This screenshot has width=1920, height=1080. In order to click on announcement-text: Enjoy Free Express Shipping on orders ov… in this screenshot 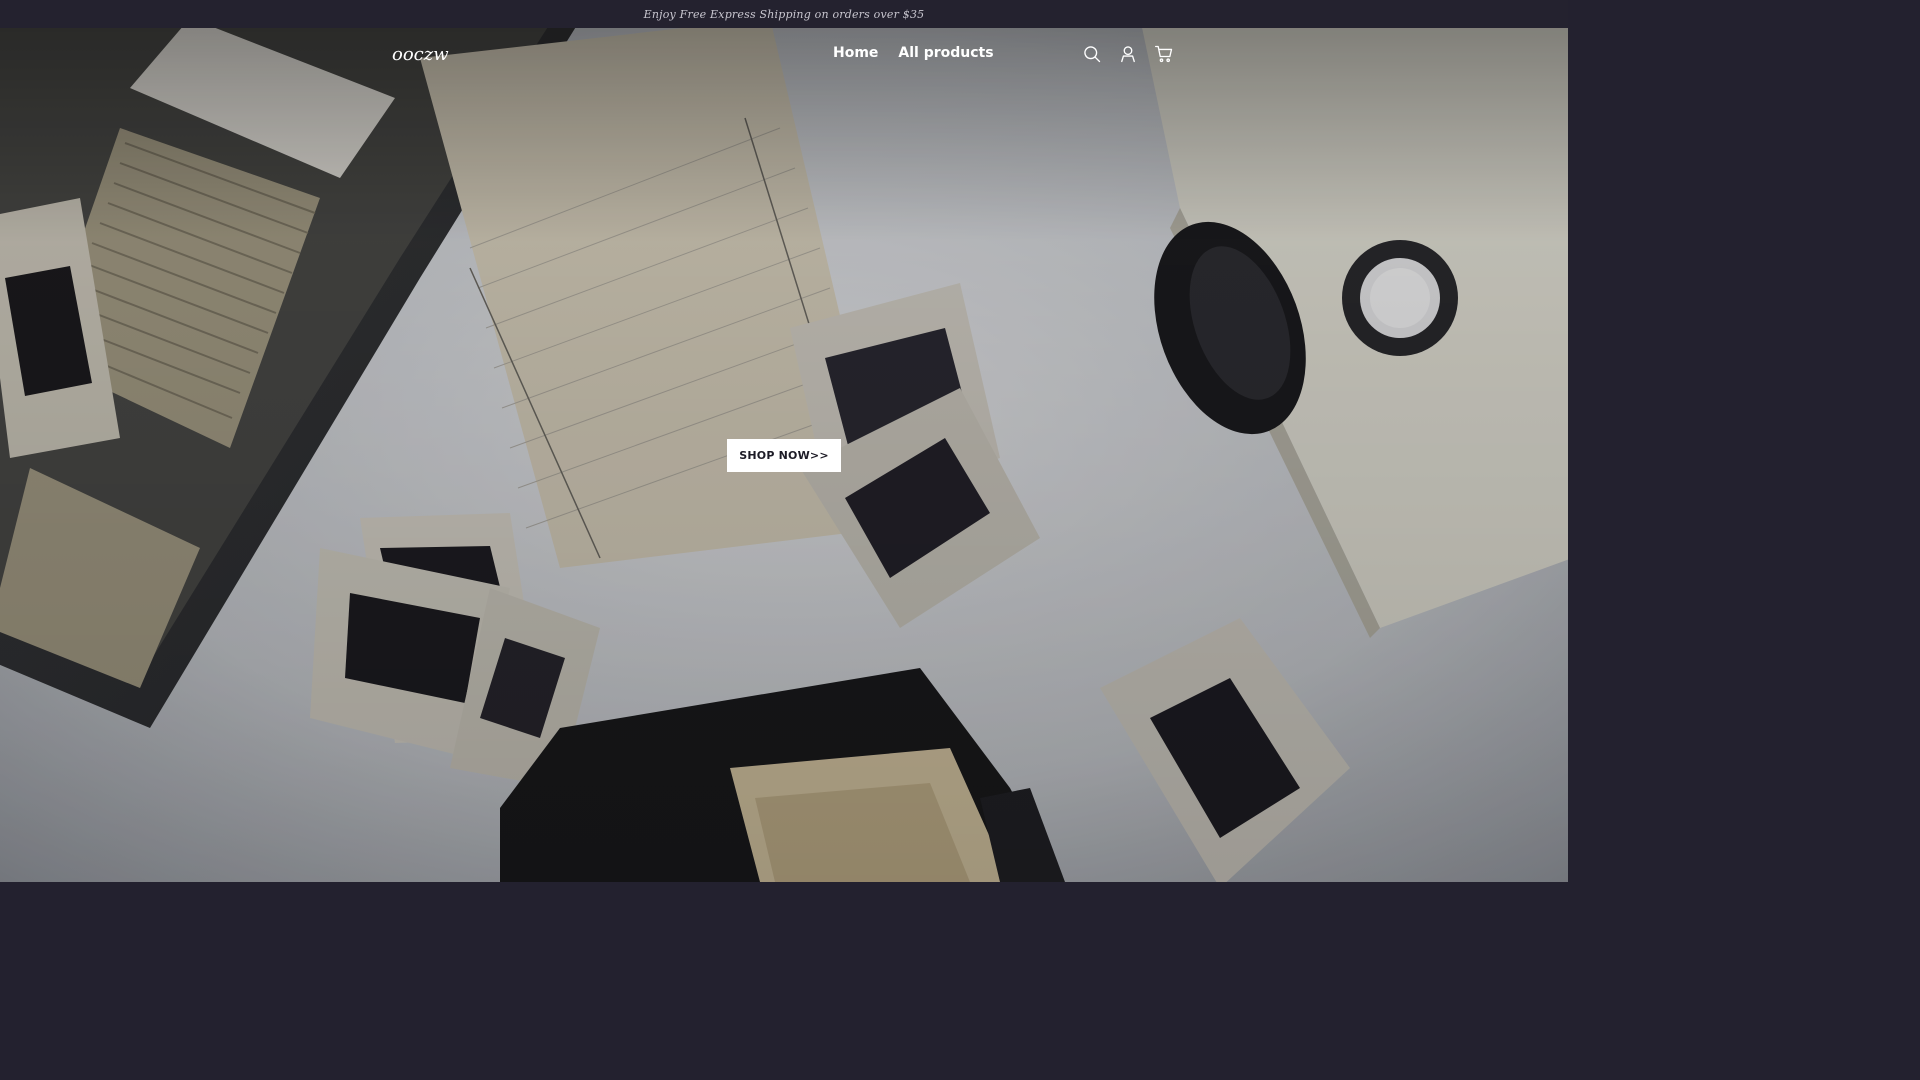, I will do `click(784, 14)`.